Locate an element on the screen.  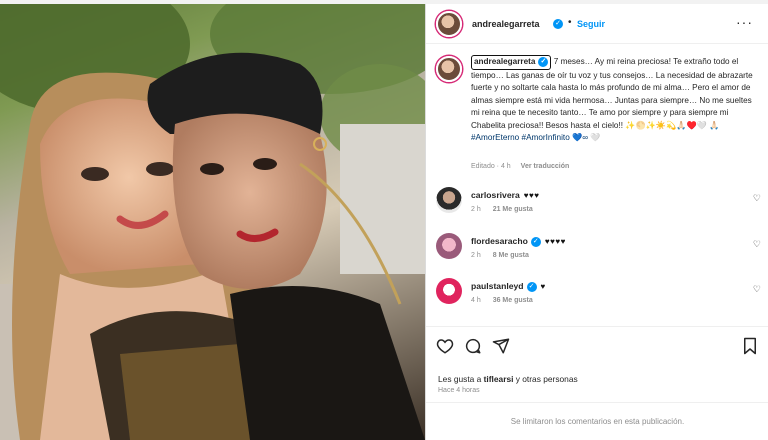
caption-author-avatar is located at coordinates (449, 69).